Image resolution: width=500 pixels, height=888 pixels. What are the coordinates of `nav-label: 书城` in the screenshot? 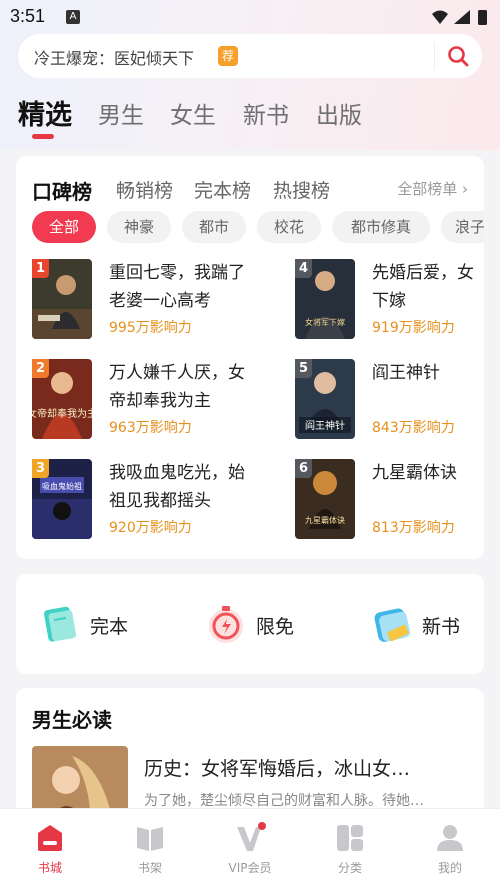 It's located at (49, 868).